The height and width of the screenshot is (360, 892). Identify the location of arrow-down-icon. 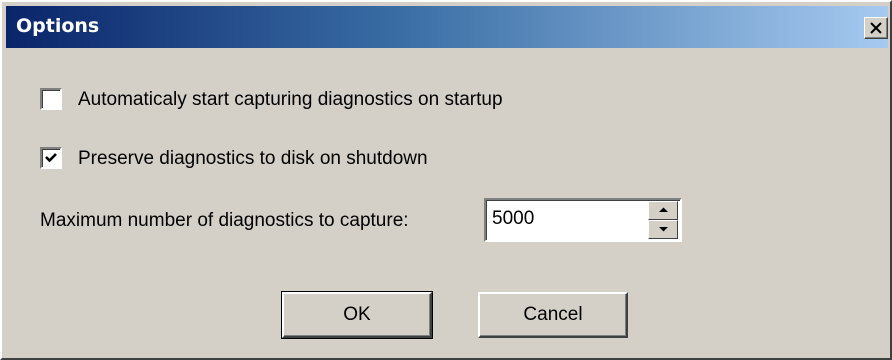
(663, 229).